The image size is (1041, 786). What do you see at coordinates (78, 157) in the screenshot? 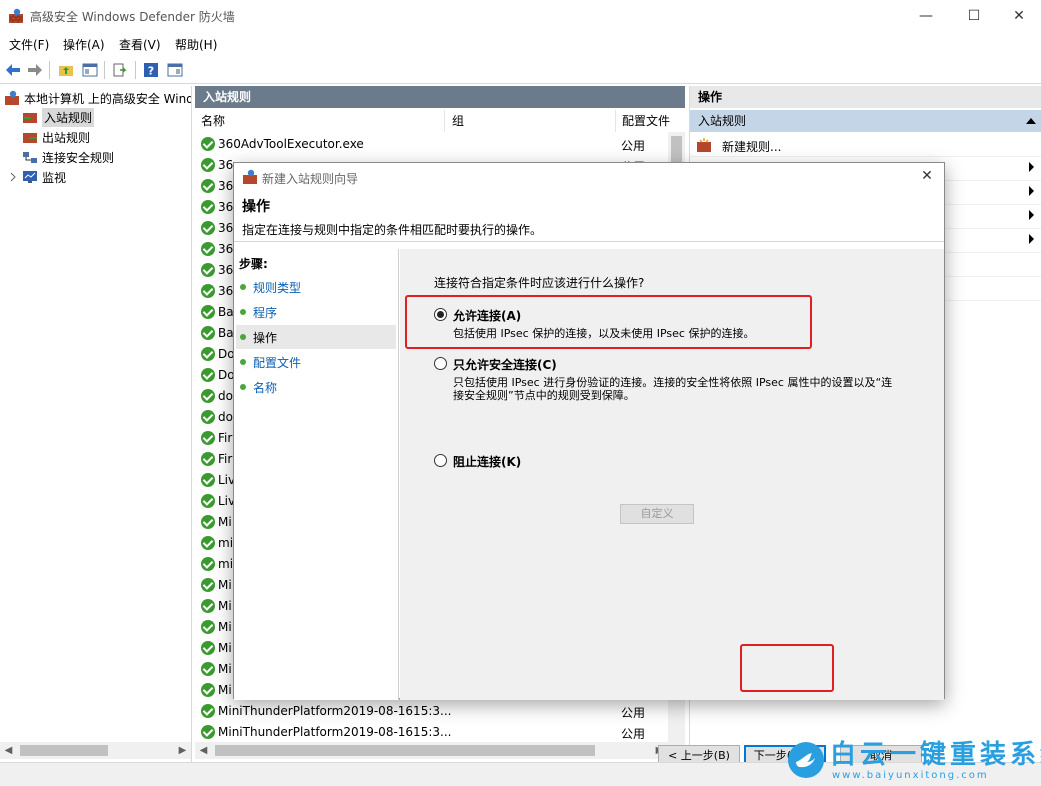
I see `tree-item-label: 连接安全规则` at bounding box center [78, 157].